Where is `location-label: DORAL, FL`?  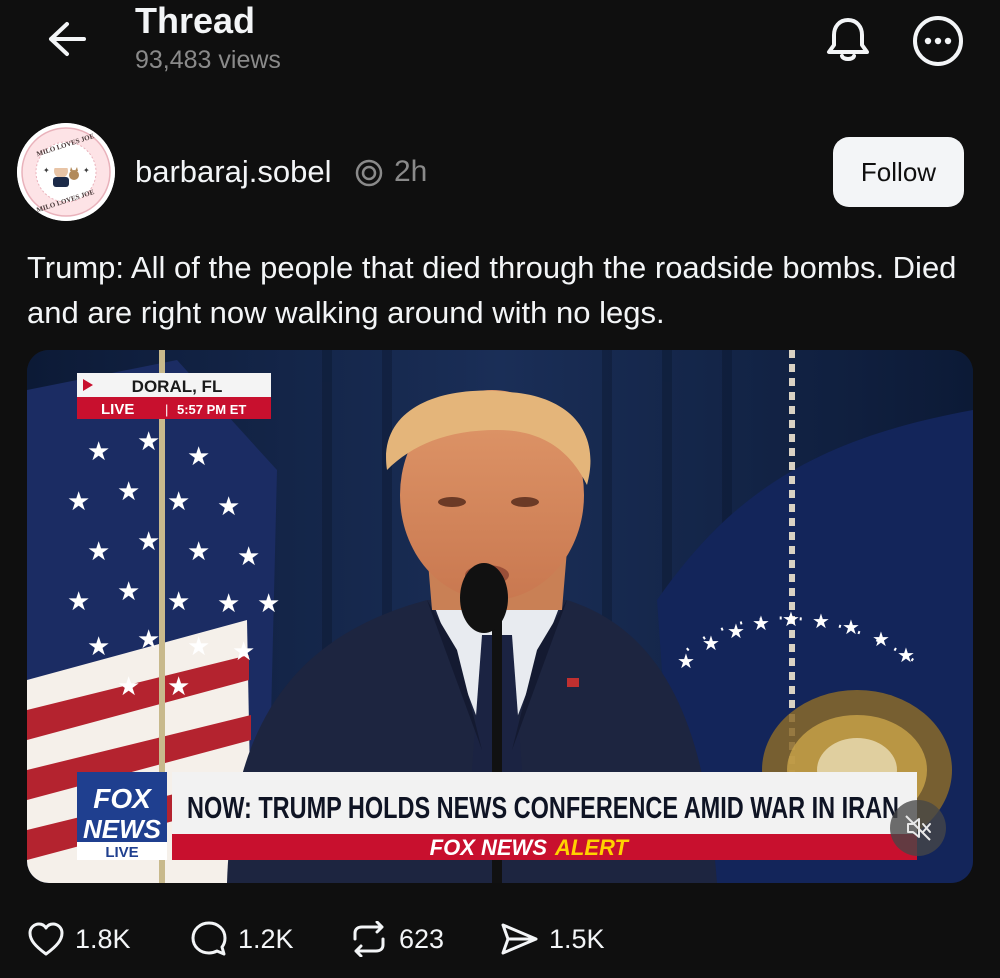
location-label: DORAL, FL is located at coordinates (177, 386).